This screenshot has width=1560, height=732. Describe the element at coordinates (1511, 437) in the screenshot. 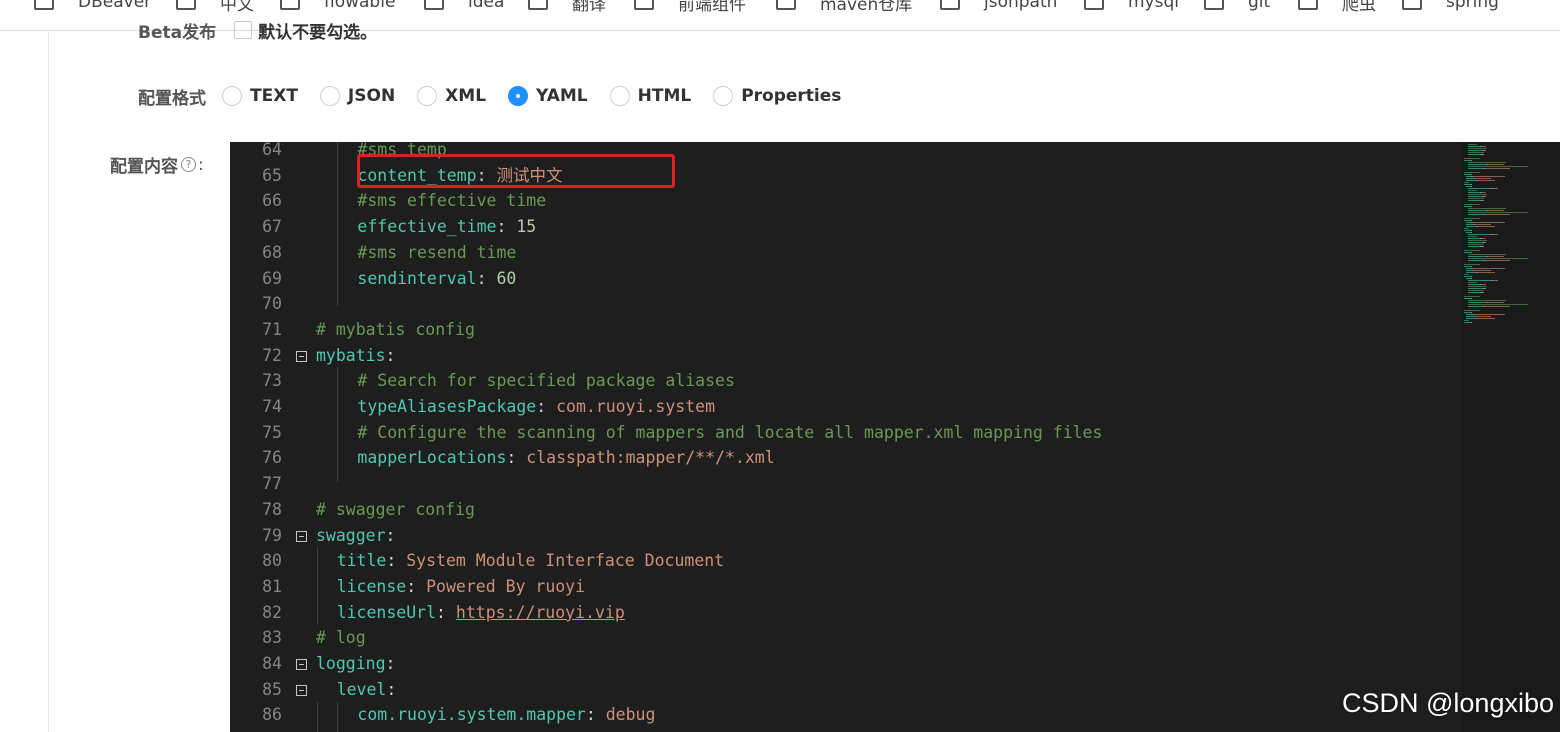

I see `editor-minimap` at that location.